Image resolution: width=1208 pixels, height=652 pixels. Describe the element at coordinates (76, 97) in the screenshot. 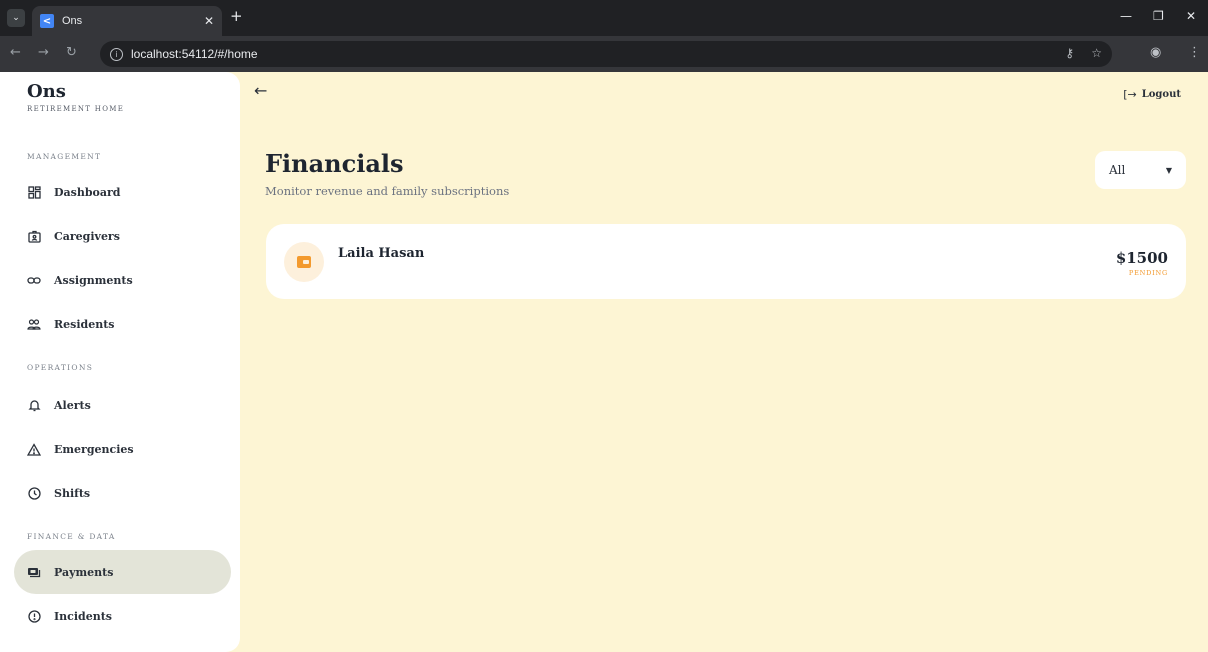

I see `brand: Ons RETIREMENT HOME` at that location.